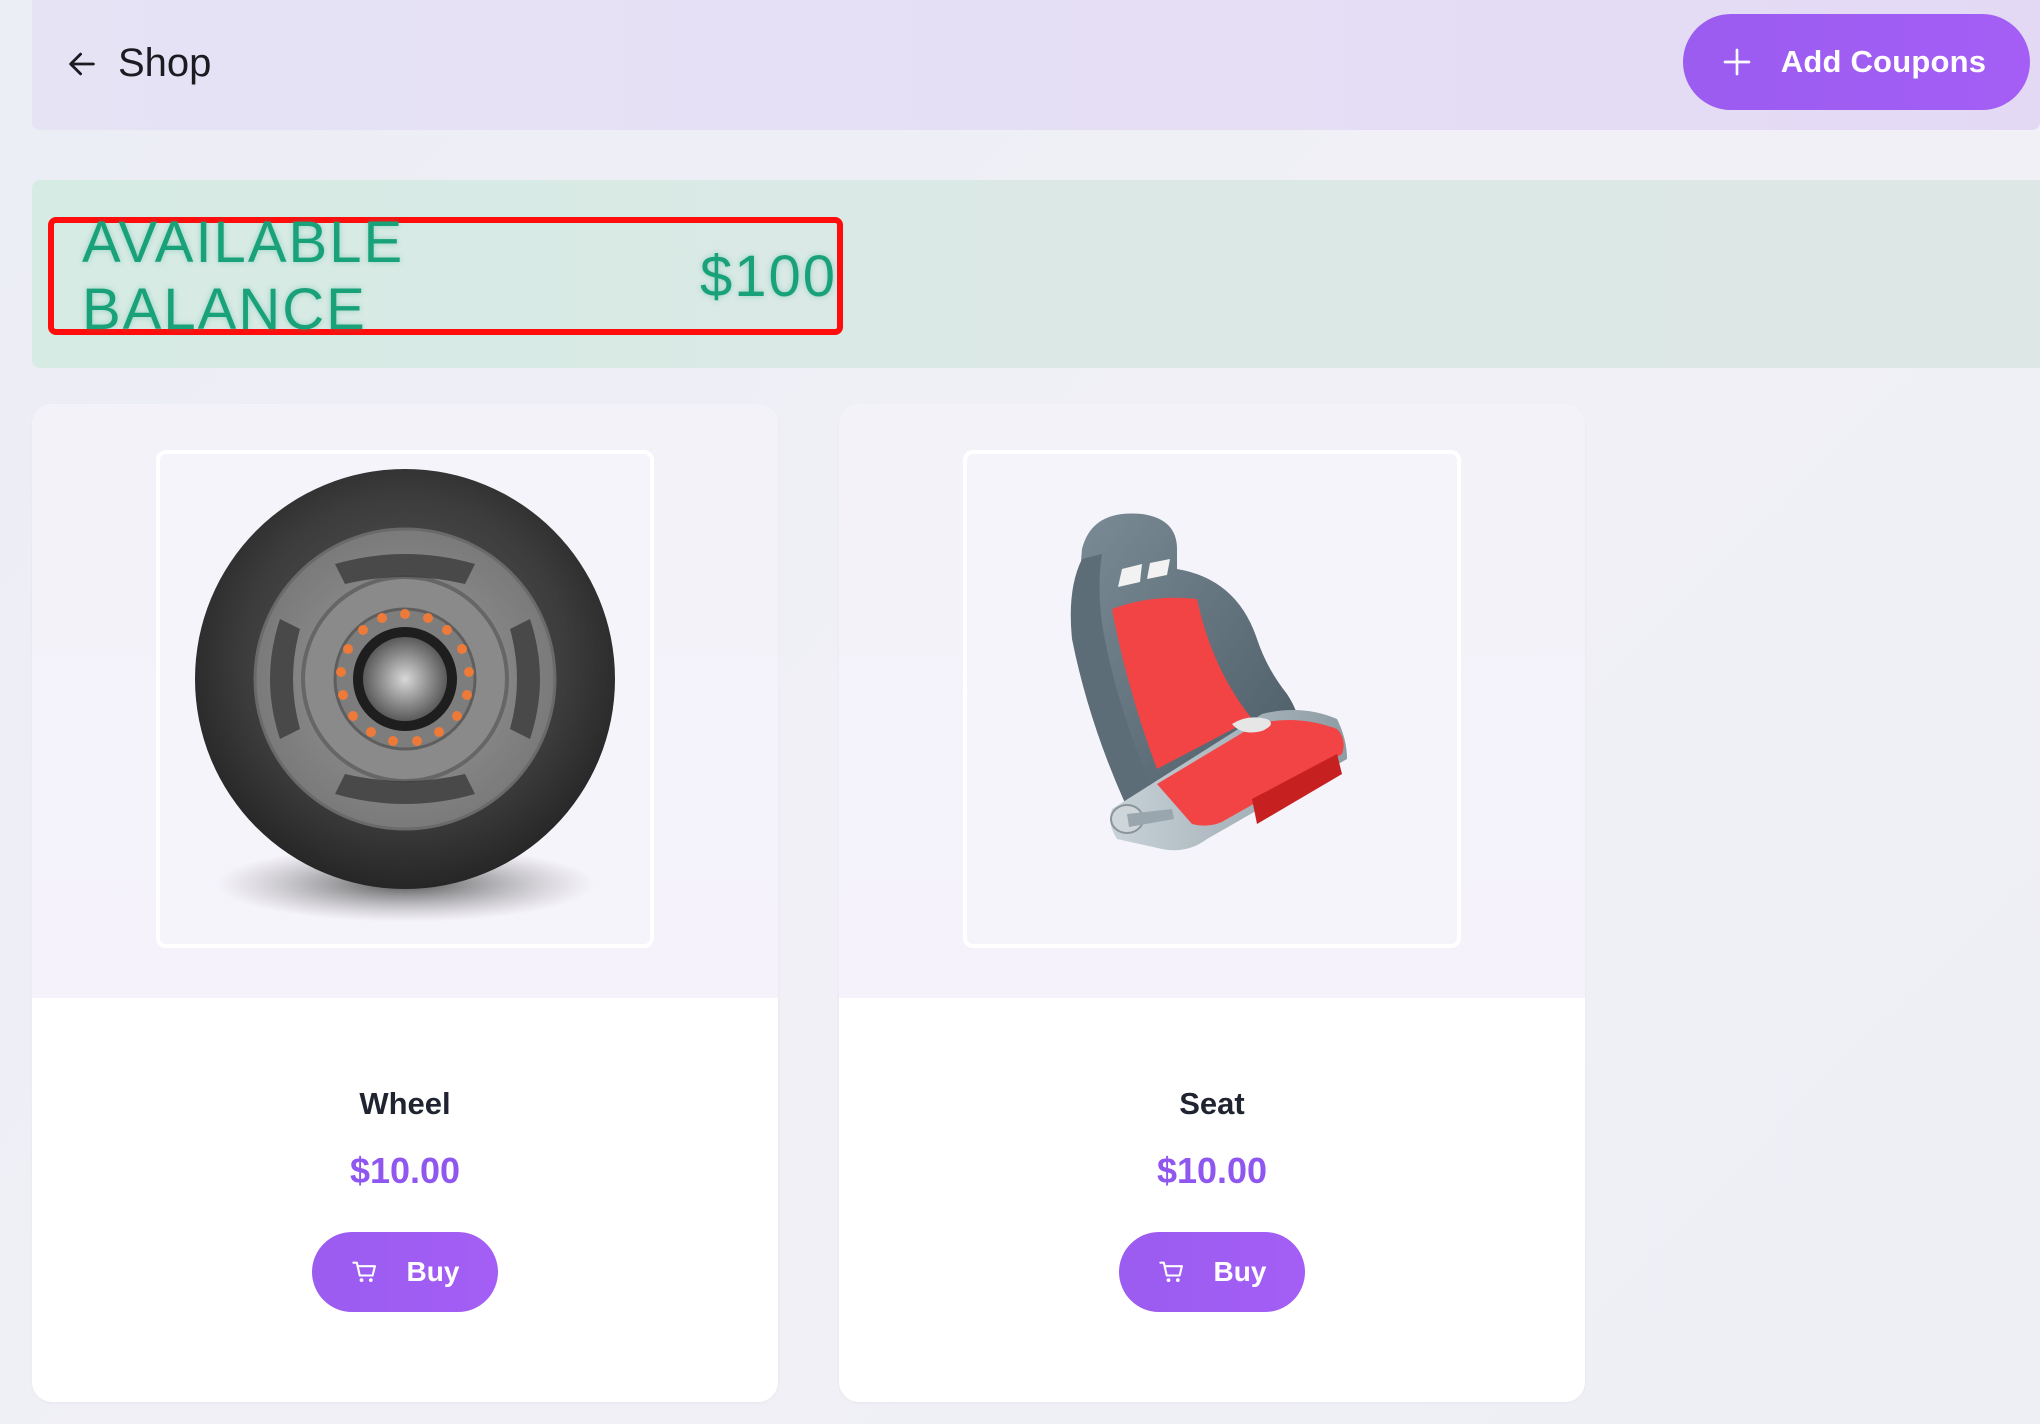 The image size is (2040, 1424). I want to click on plus-icon, so click(1737, 62).